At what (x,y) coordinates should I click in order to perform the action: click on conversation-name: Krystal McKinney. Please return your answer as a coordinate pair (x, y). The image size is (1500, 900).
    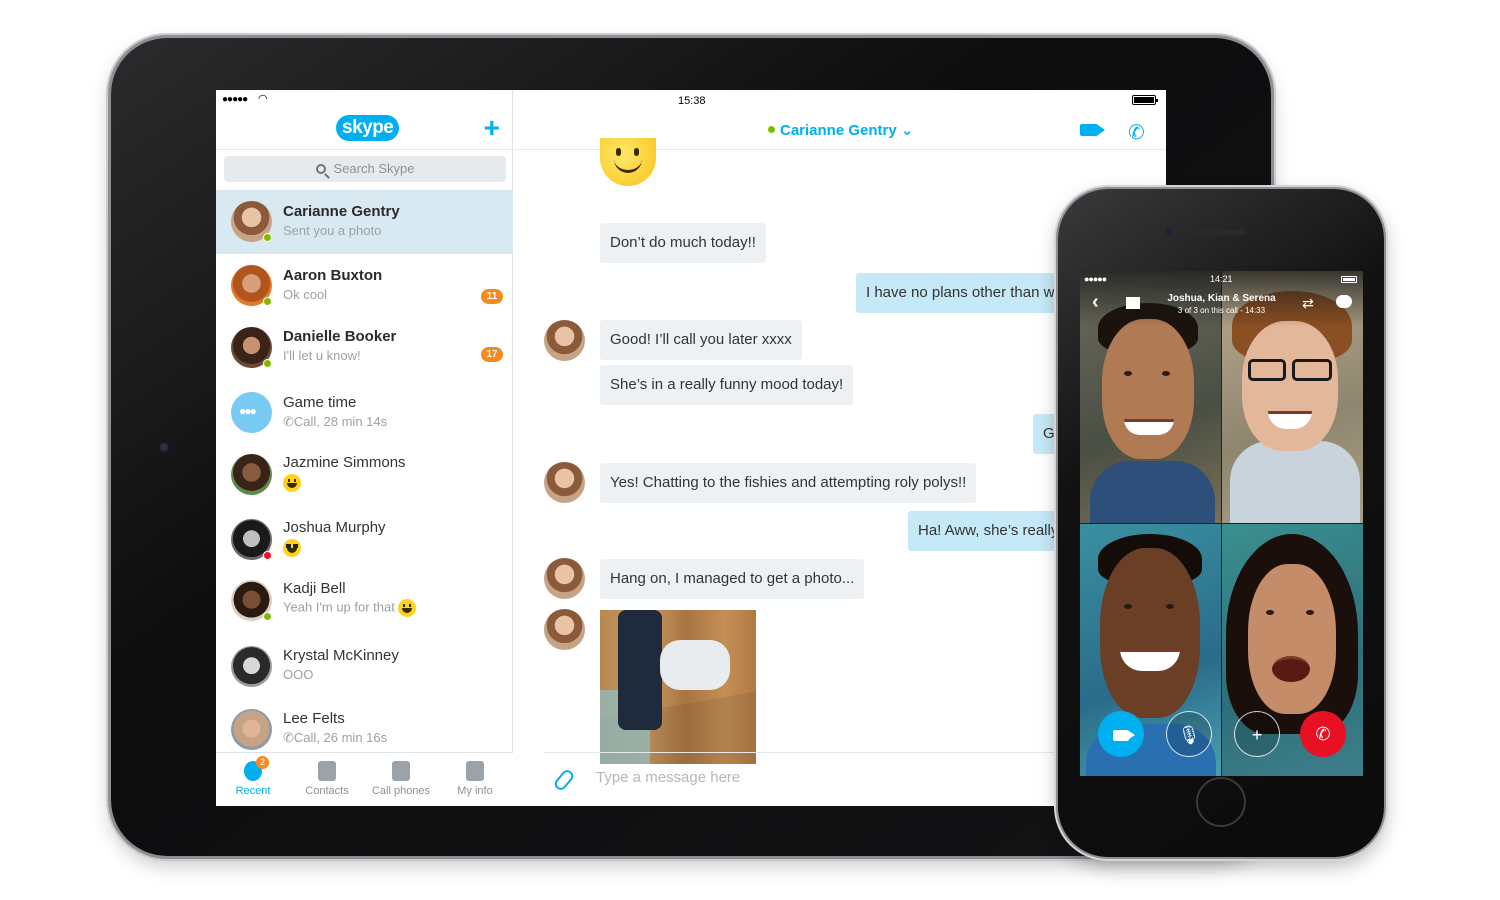
    Looking at the image, I should click on (341, 655).